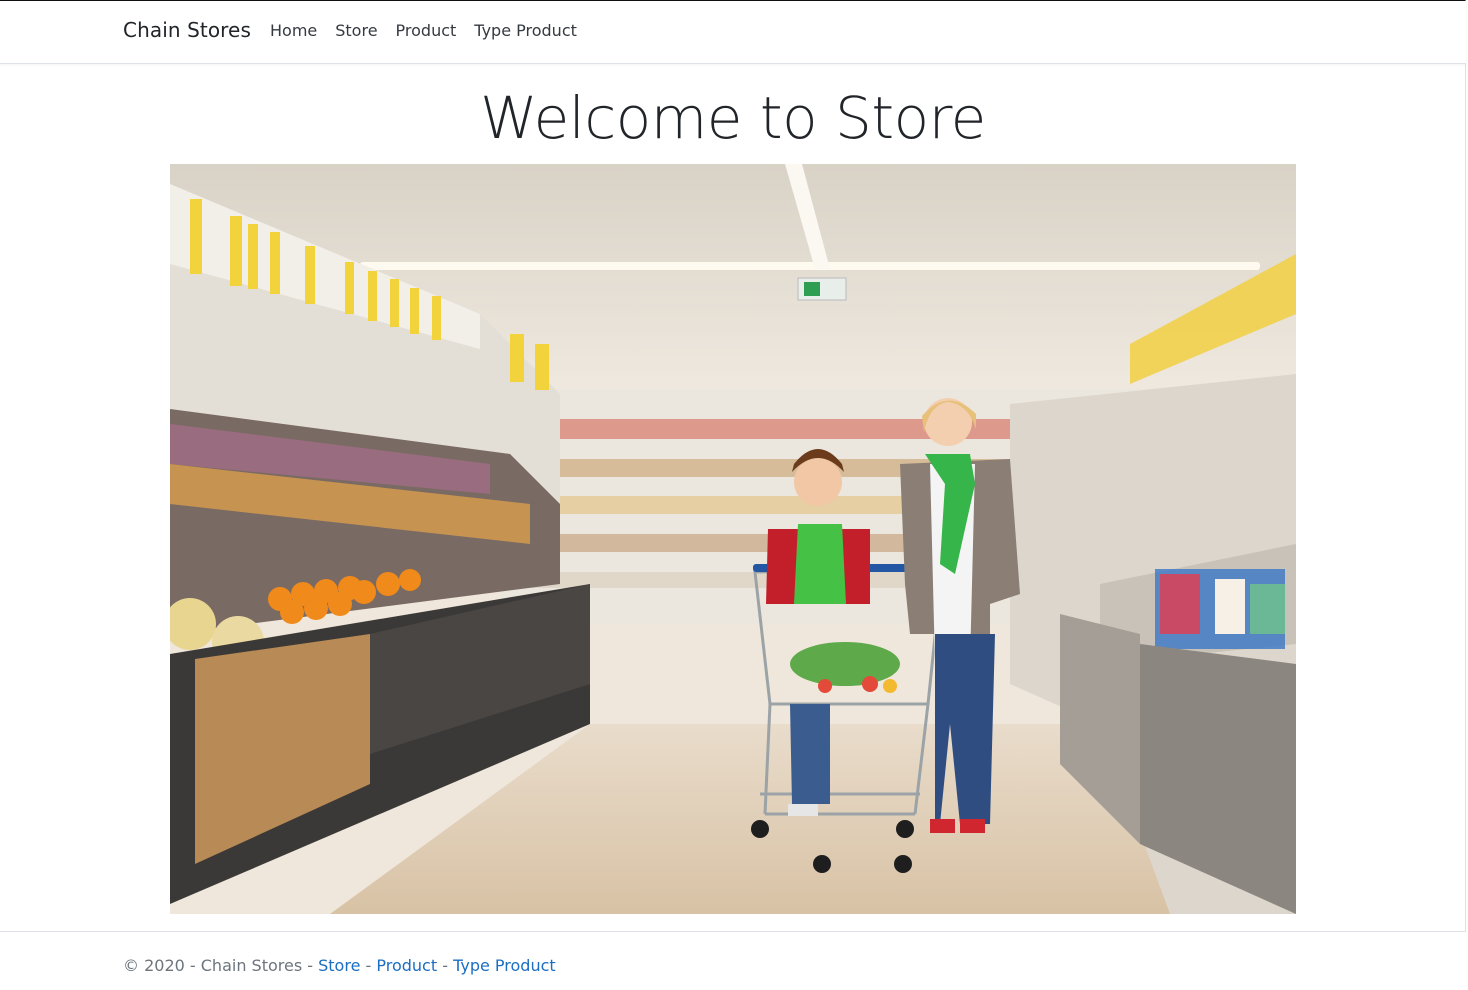 Image resolution: width=1468 pixels, height=990 pixels. Describe the element at coordinates (187, 30) in the screenshot. I see `brand-link: Chain Stores` at that location.